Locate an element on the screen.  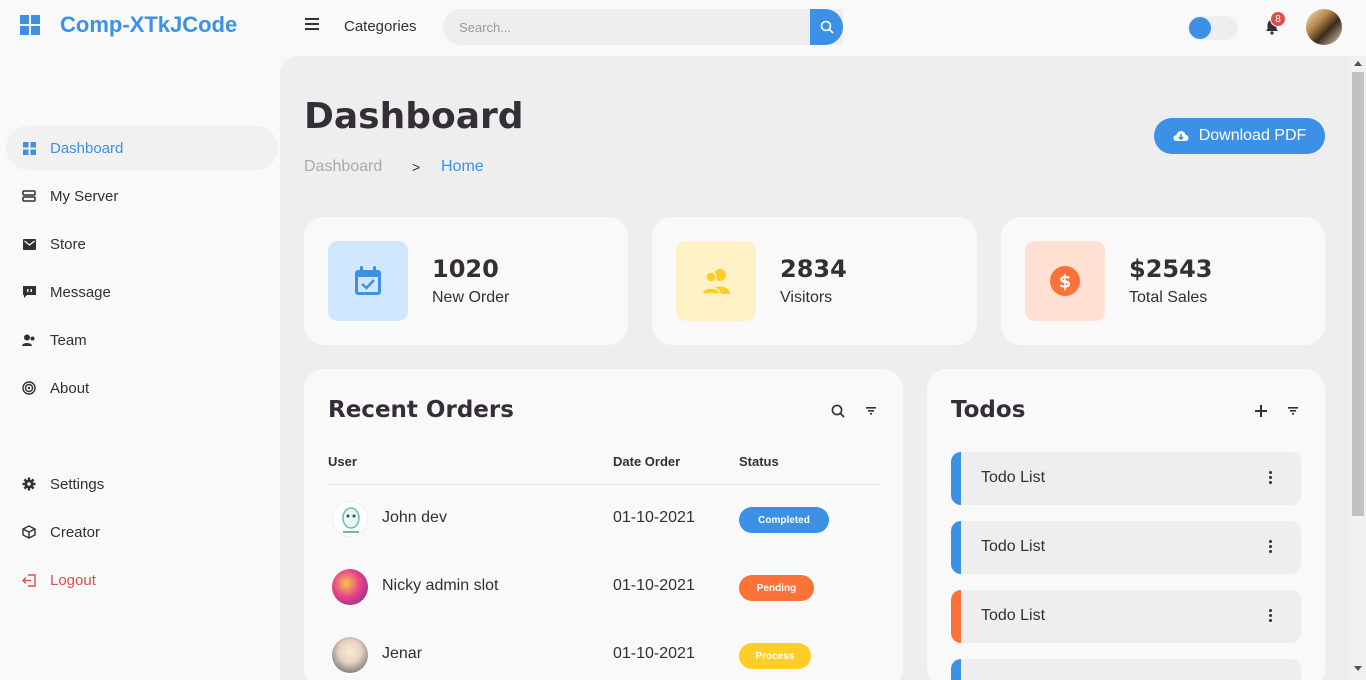
column-header-status: Status is located at coordinates (759, 461).